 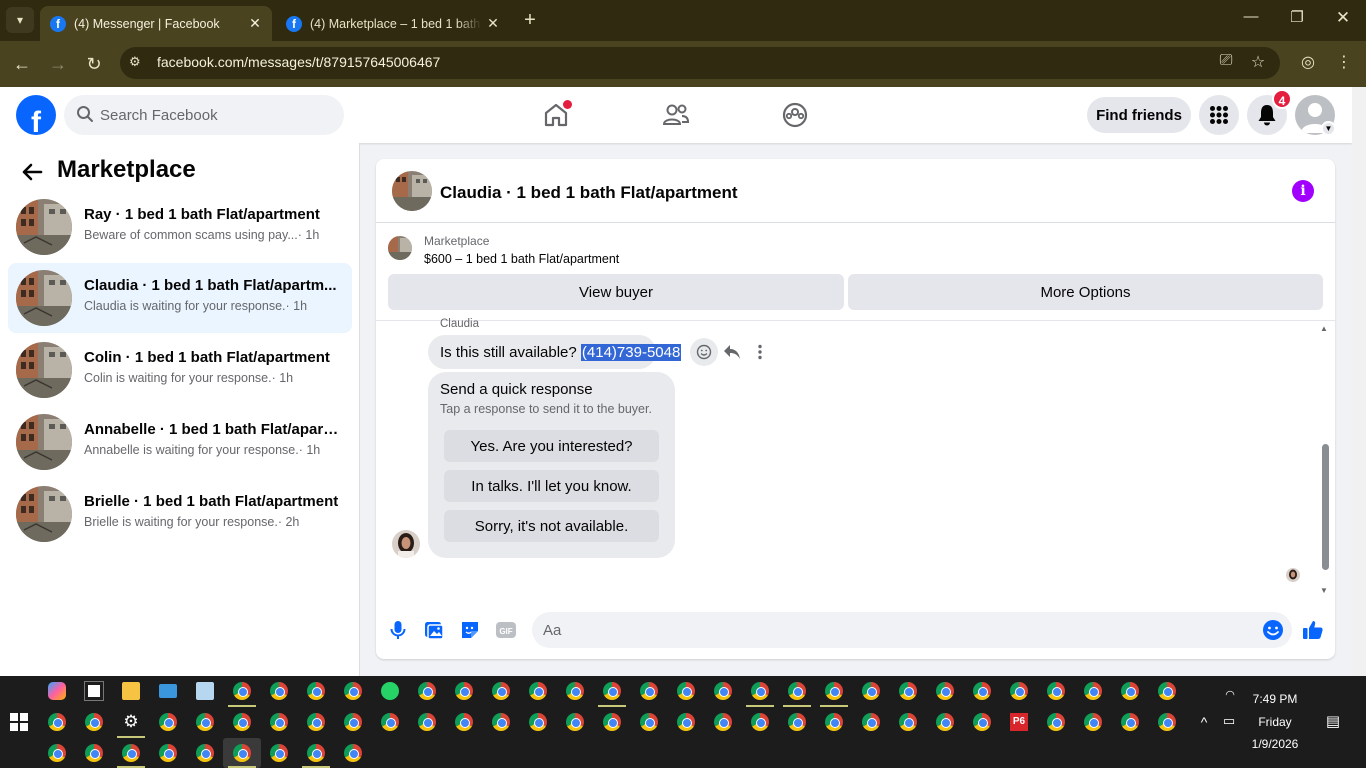 What do you see at coordinates (704, 352) in the screenshot?
I see `react-button` at bounding box center [704, 352].